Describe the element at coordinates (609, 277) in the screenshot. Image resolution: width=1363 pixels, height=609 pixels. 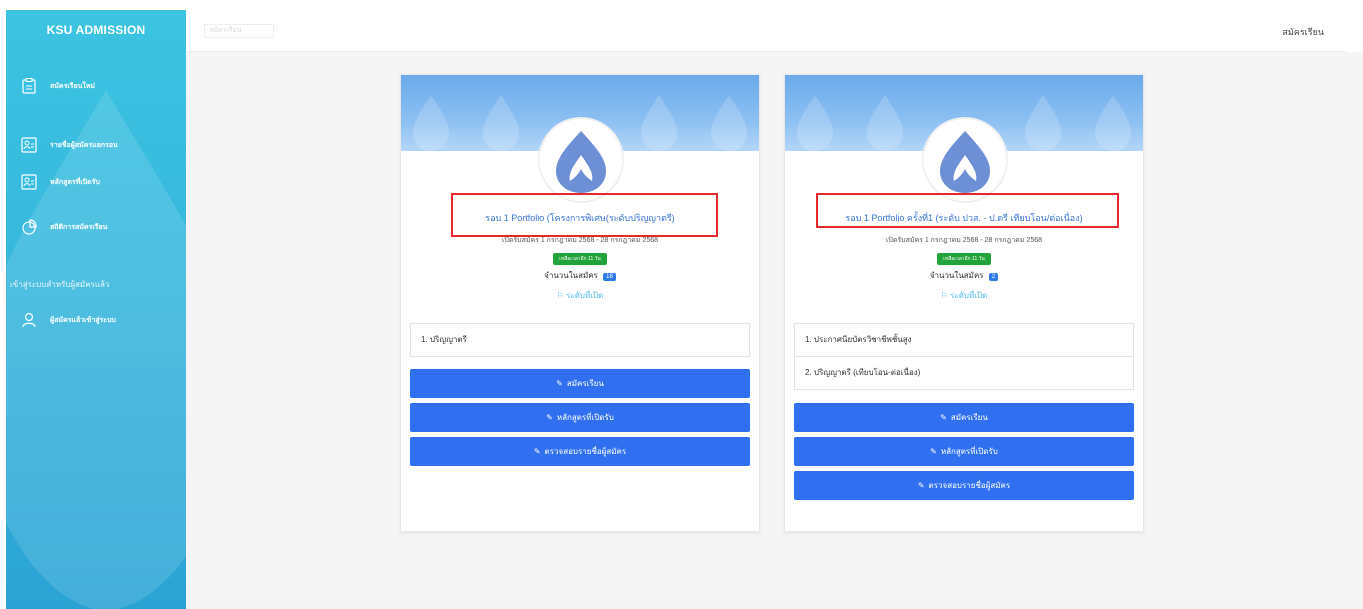
I see `count-badge: 18` at that location.